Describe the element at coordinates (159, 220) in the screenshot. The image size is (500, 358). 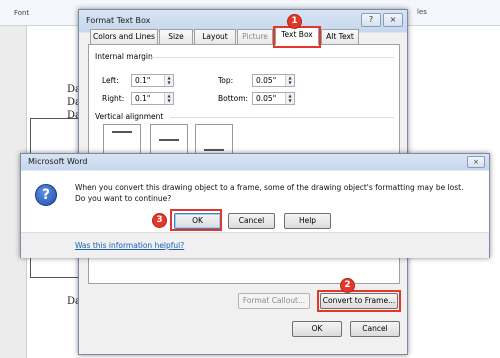
I see `step-3-marker: 3` at that location.